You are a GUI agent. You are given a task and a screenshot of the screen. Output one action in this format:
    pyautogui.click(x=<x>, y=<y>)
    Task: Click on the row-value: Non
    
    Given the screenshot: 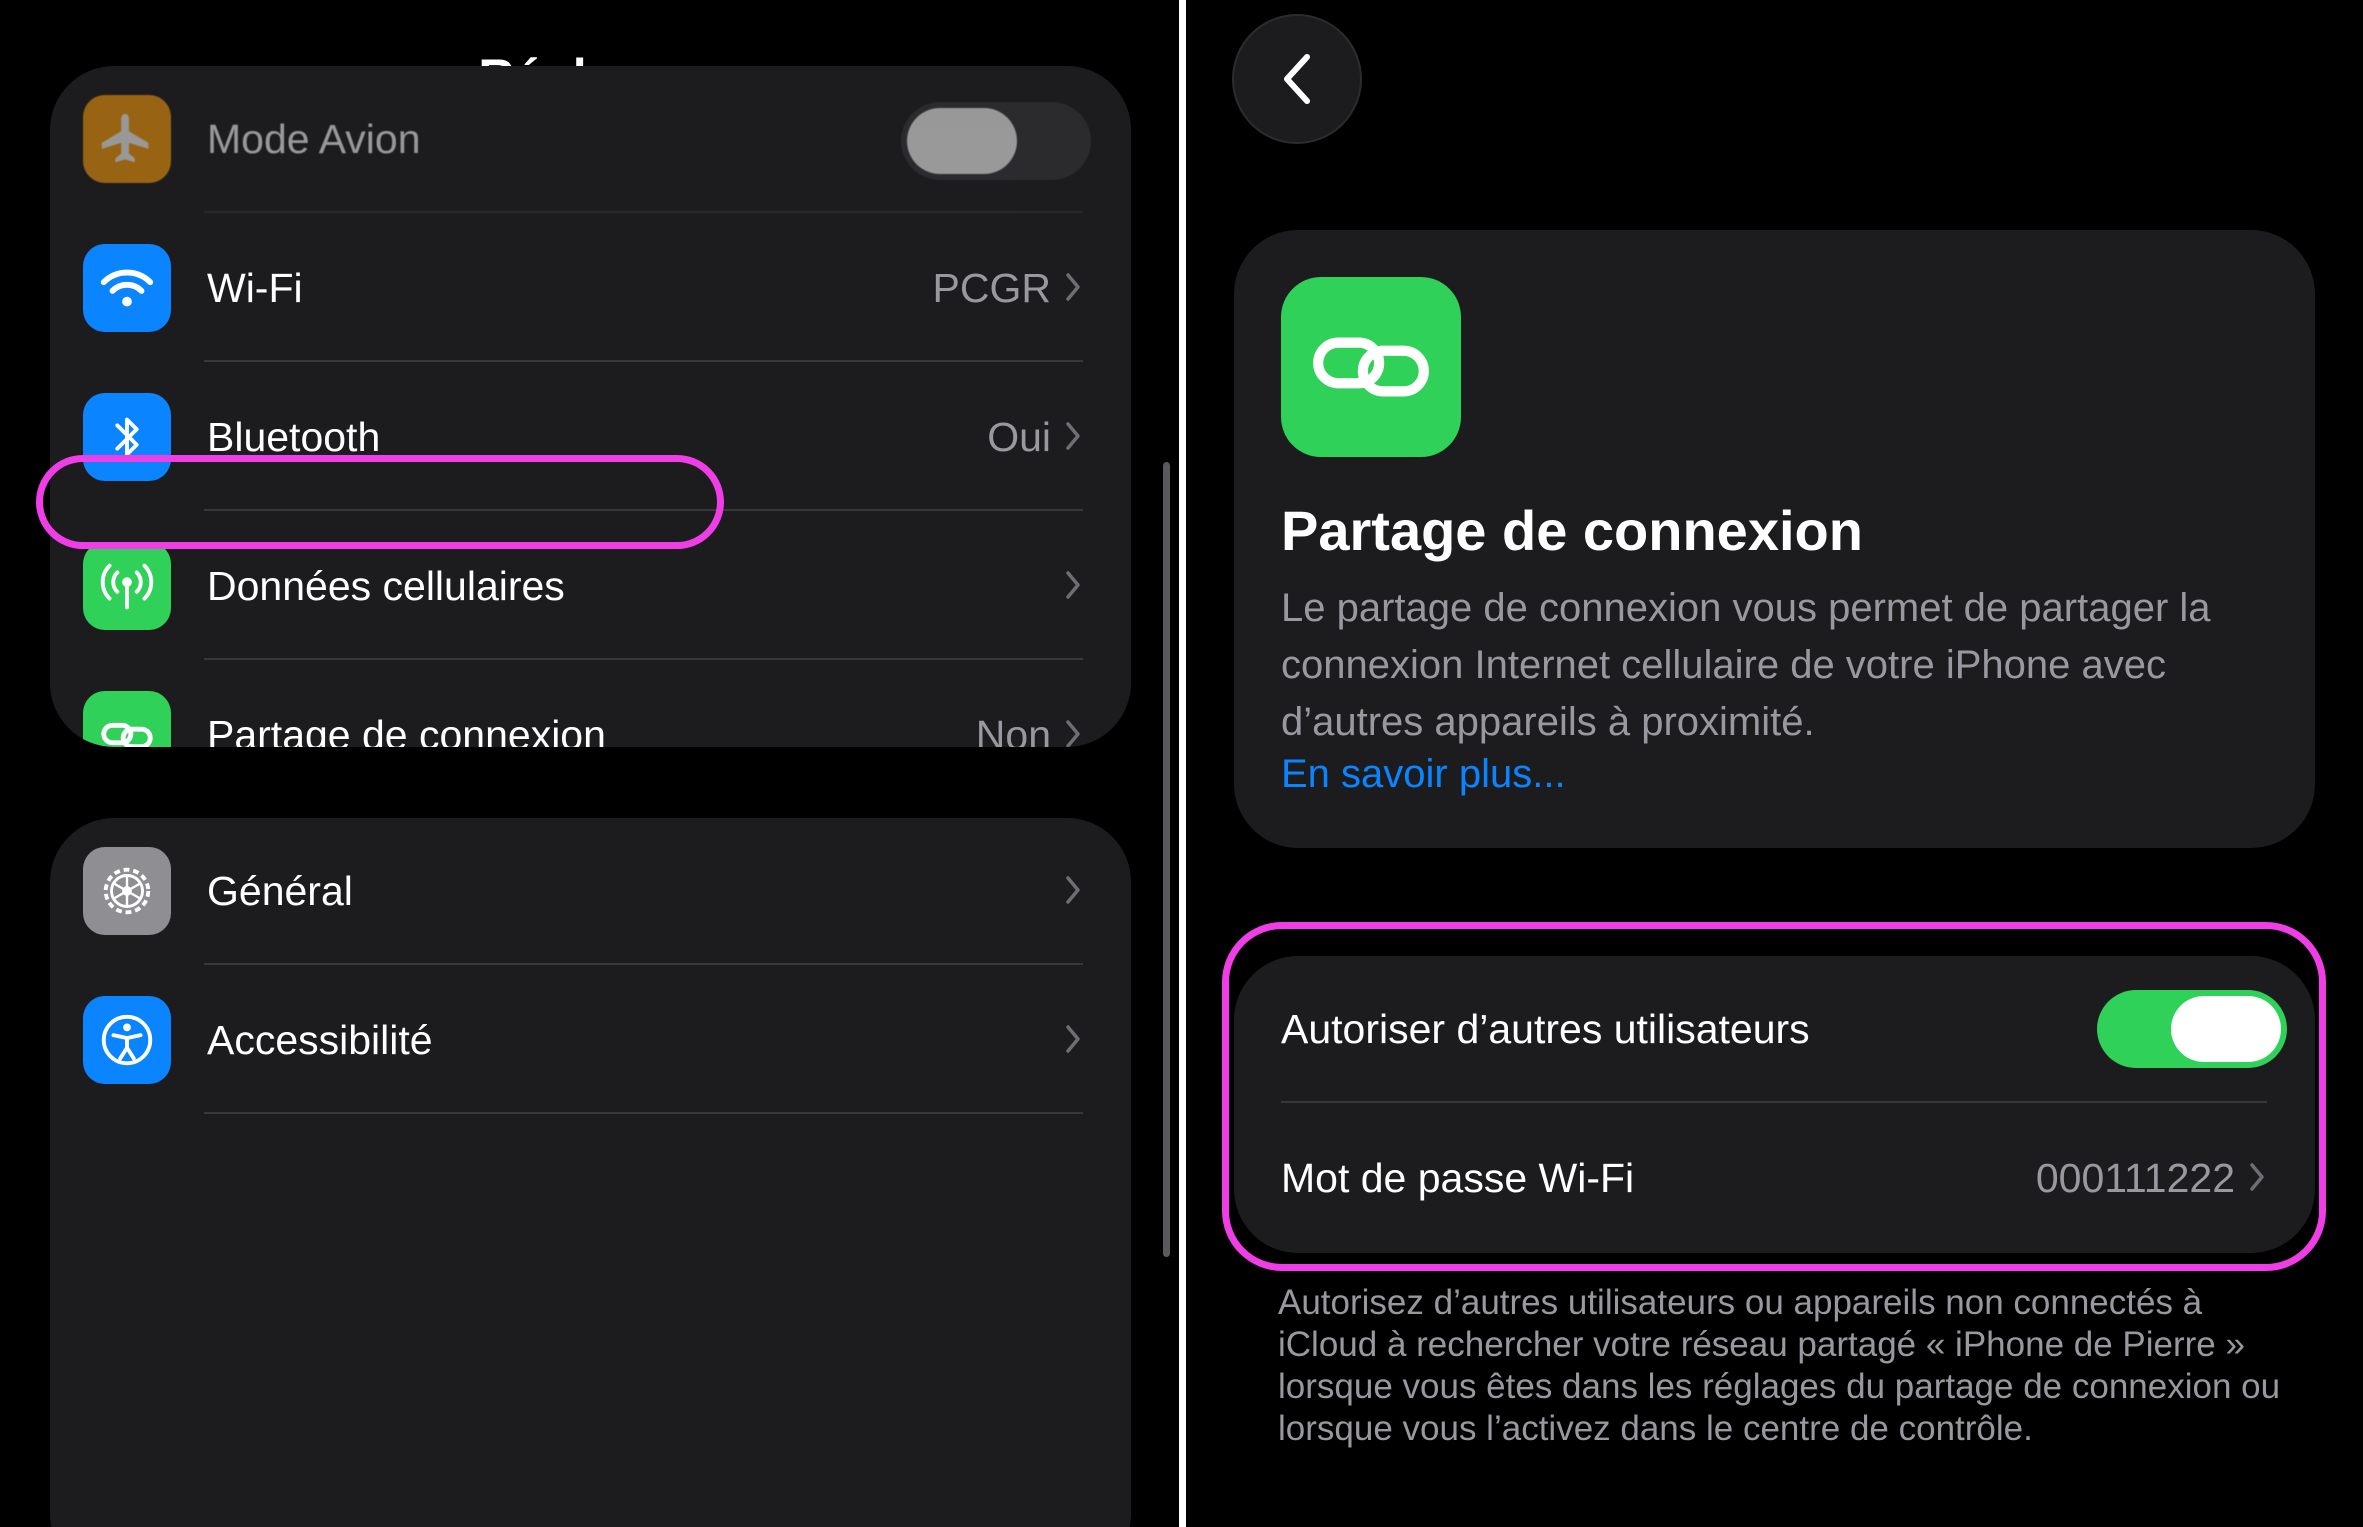 What is the action you would take?
    pyautogui.click(x=1013, y=729)
    